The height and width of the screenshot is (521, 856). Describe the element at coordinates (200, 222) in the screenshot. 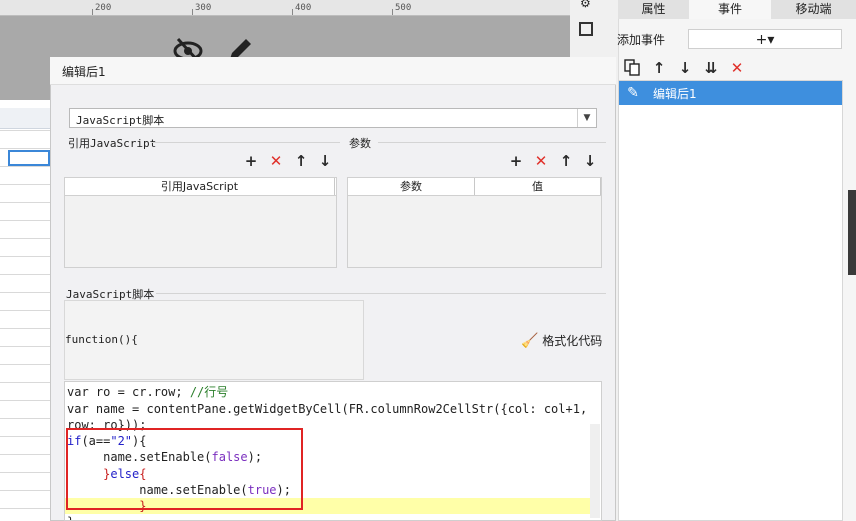

I see `ref-js-table: 引用JavaScript` at that location.